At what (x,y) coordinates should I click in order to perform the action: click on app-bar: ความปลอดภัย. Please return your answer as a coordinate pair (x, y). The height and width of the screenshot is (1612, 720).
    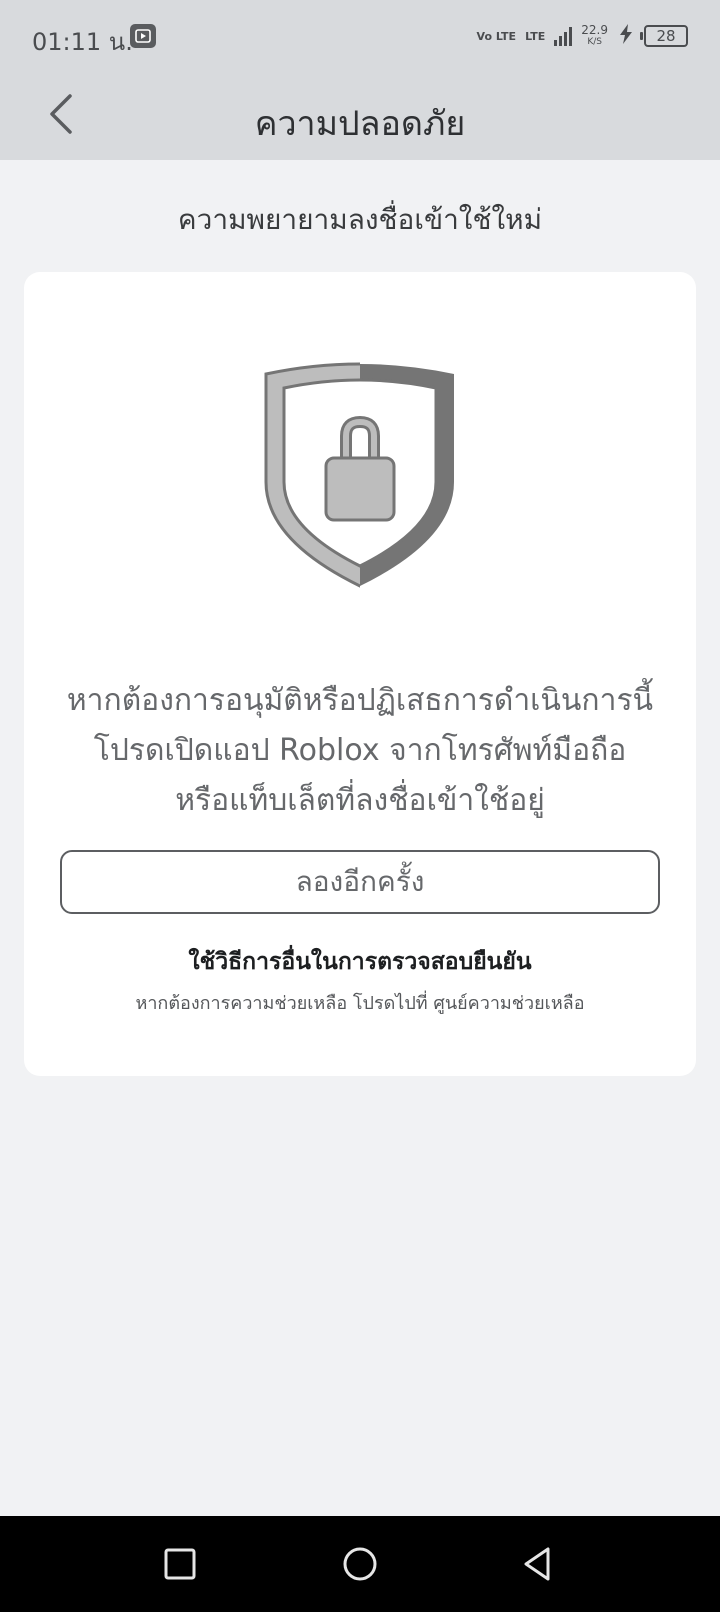
    Looking at the image, I should click on (360, 116).